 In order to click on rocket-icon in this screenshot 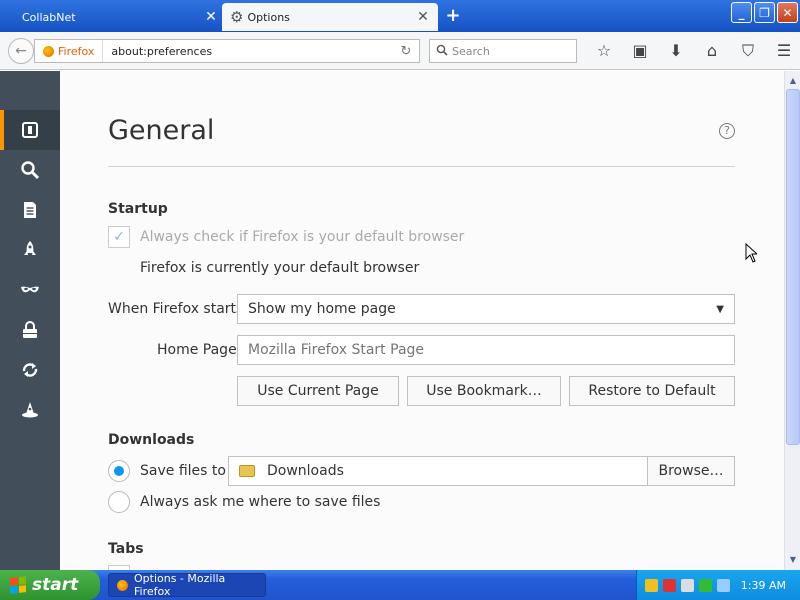, I will do `click(30, 248)`.